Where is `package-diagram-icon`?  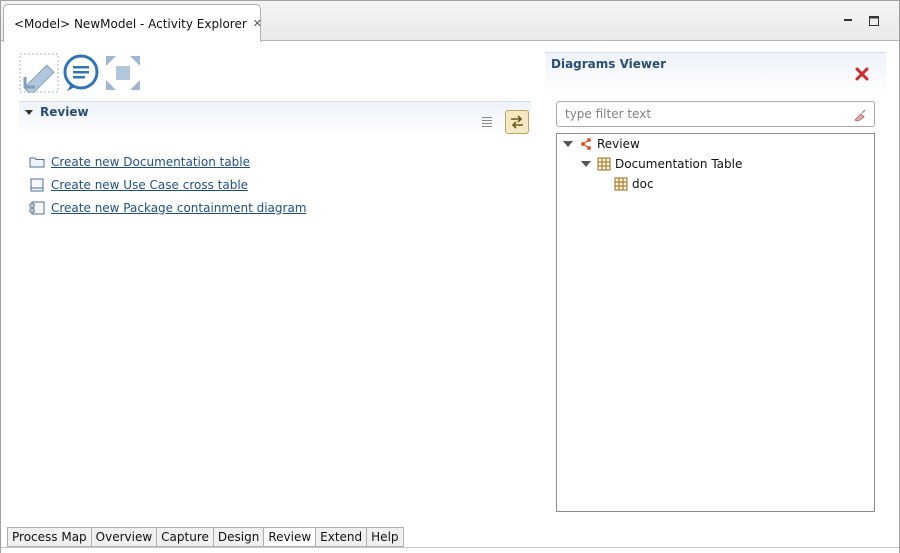
package-diagram-icon is located at coordinates (37, 207).